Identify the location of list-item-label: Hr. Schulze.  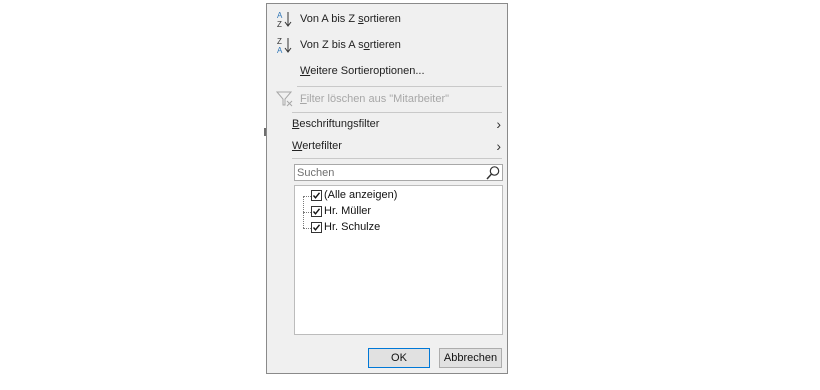
(352, 227).